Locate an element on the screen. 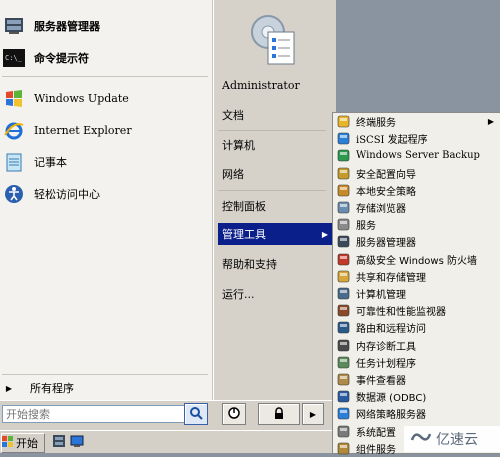 The height and width of the screenshot is (457, 500). submenu-item: 路由和远程访问 is located at coordinates (416, 327).